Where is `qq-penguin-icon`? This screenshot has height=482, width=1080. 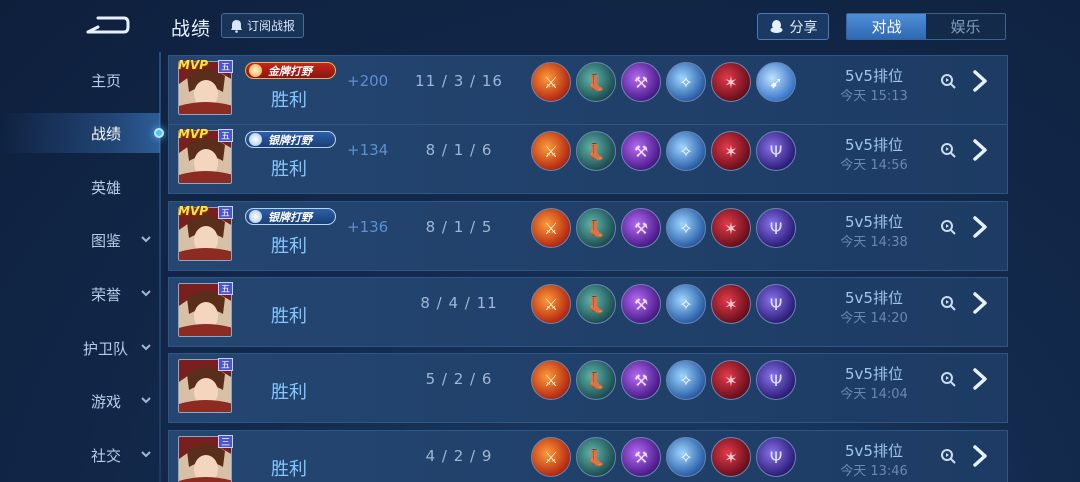
qq-penguin-icon is located at coordinates (776, 26).